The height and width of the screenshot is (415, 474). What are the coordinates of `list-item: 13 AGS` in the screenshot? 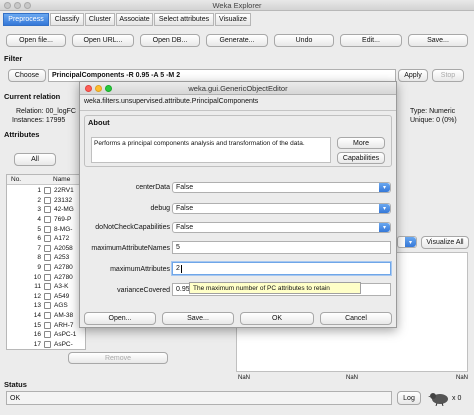 It's located at (46, 306).